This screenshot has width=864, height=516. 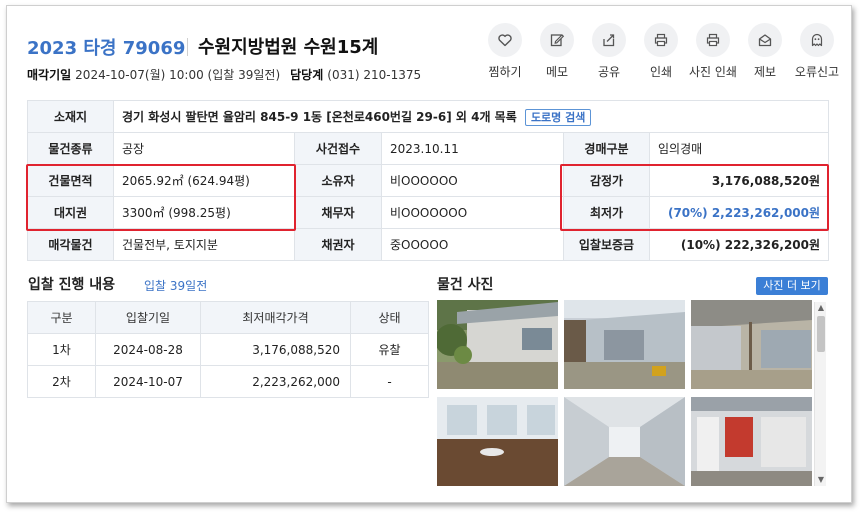 I want to click on min-price-label: 최저가, so click(x=606, y=212).